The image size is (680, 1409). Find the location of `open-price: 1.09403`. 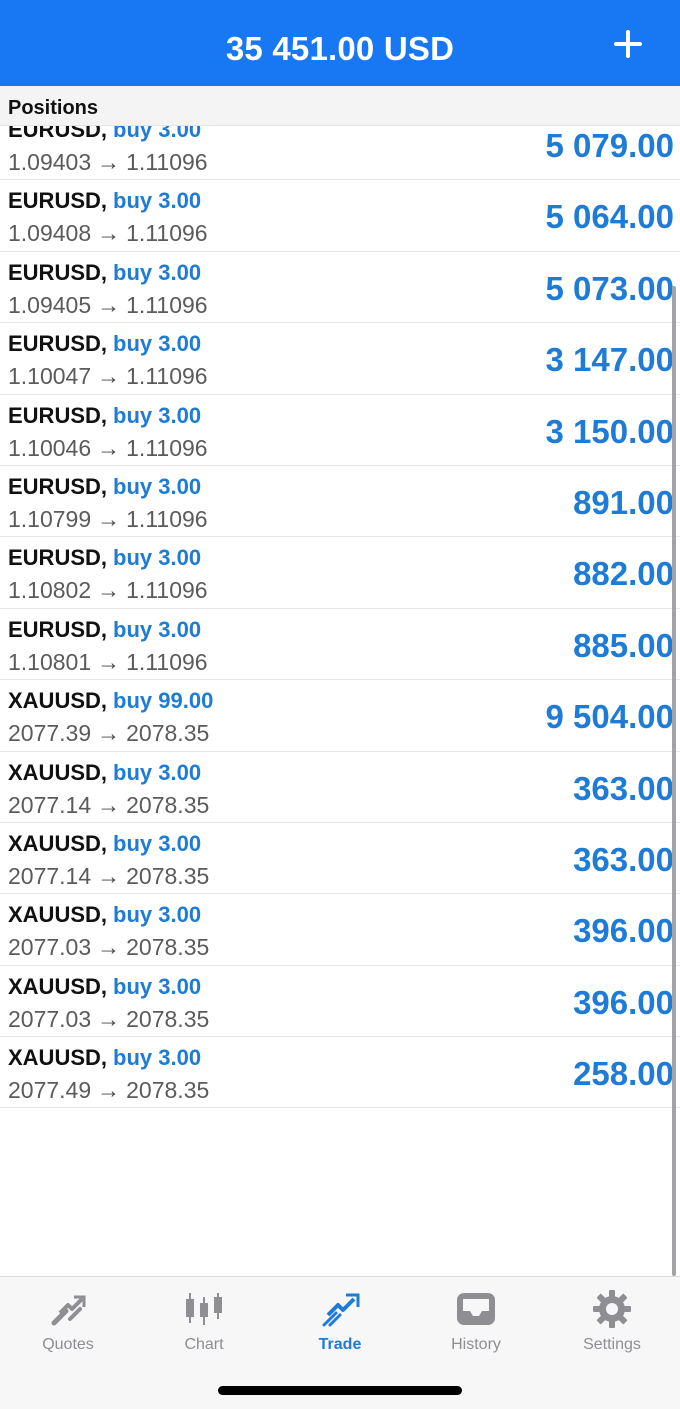

open-price: 1.09403 is located at coordinates (50, 162).